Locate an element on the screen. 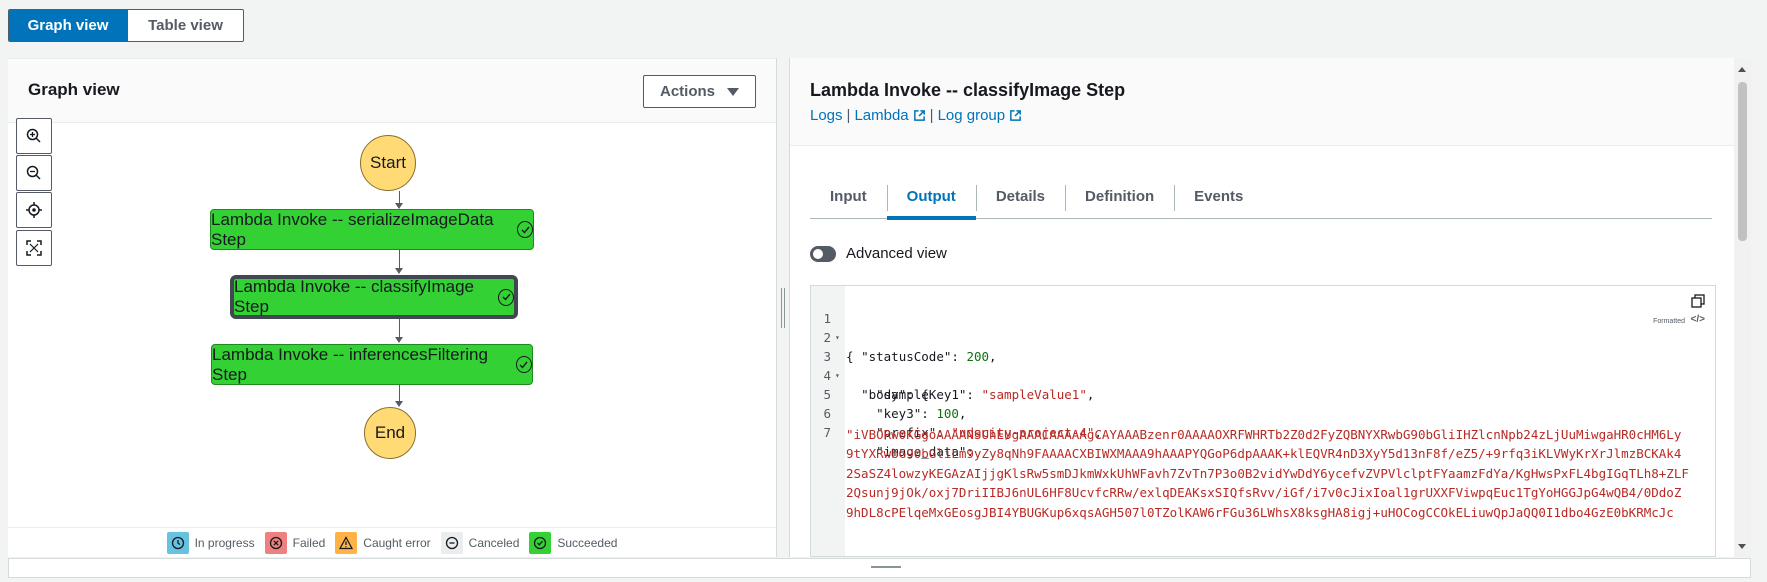 The height and width of the screenshot is (582, 1767). code-format-icon: </> is located at coordinates (1698, 319).